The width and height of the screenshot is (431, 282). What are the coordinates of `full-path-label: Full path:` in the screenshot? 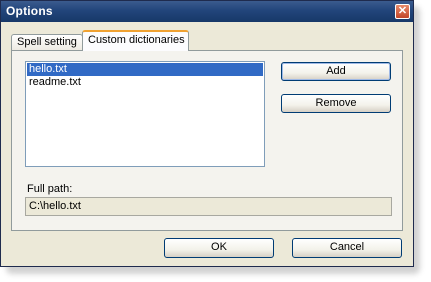 It's located at (50, 189).